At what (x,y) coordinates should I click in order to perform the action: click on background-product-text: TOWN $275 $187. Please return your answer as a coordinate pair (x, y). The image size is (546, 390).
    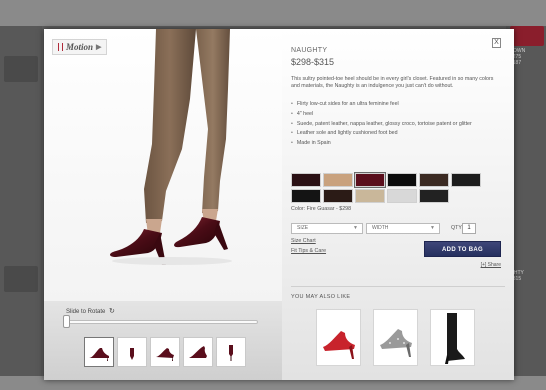
    Looking at the image, I should click on (518, 57).